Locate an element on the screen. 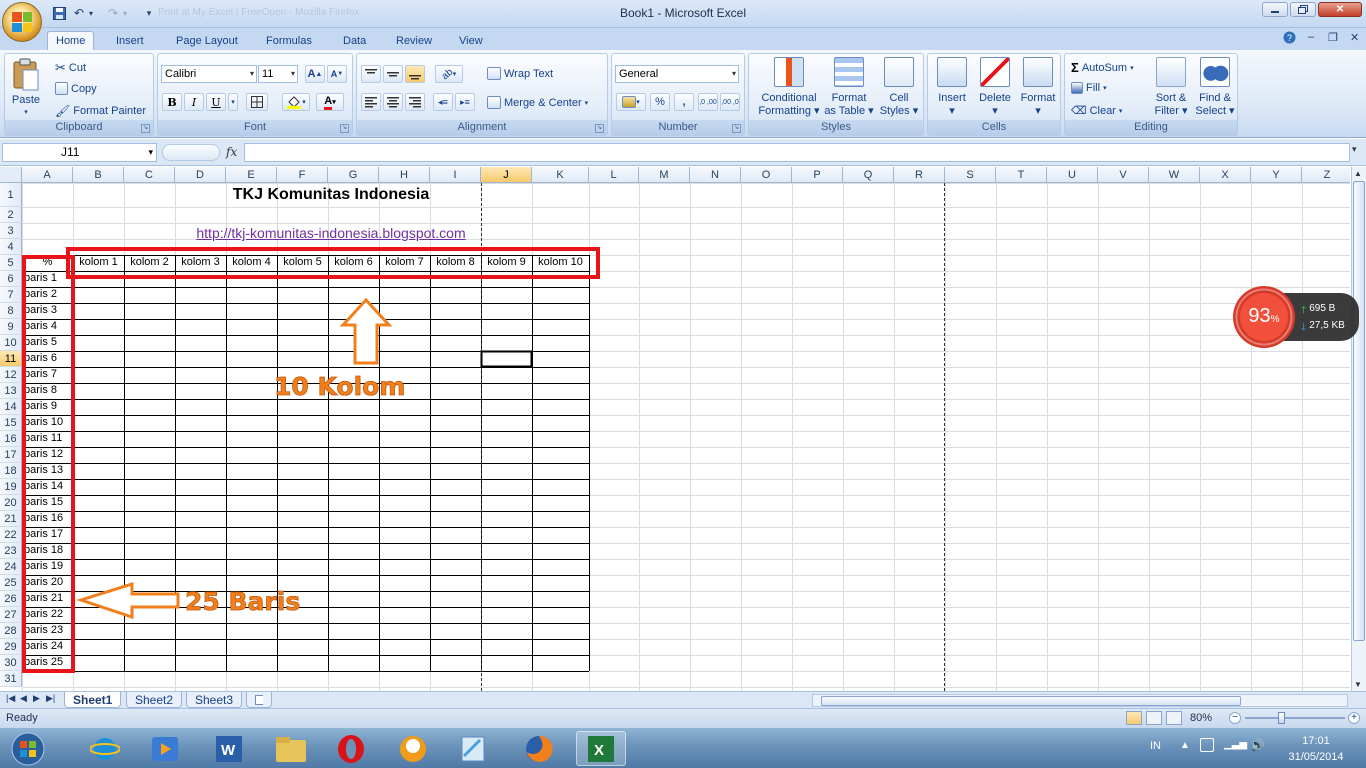 Image resolution: width=1366 pixels, height=768 pixels. clock-time: 17:01 is located at coordinates (1316, 741).